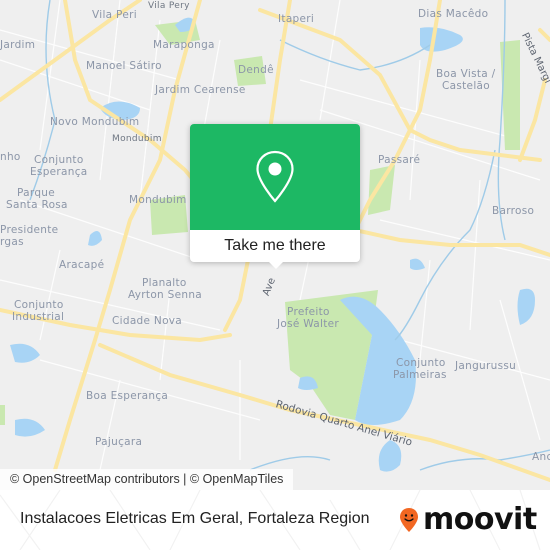 Image resolution: width=550 pixels, height=550 pixels. I want to click on place-label: Barroso, so click(513, 211).